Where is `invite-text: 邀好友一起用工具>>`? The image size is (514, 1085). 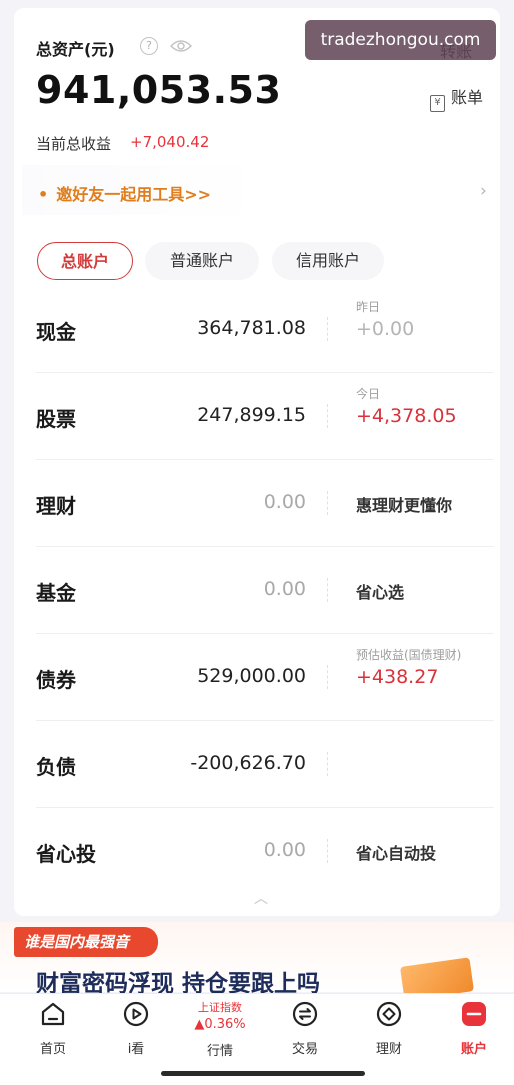
invite-text: 邀好友一起用工具>> is located at coordinates (134, 194).